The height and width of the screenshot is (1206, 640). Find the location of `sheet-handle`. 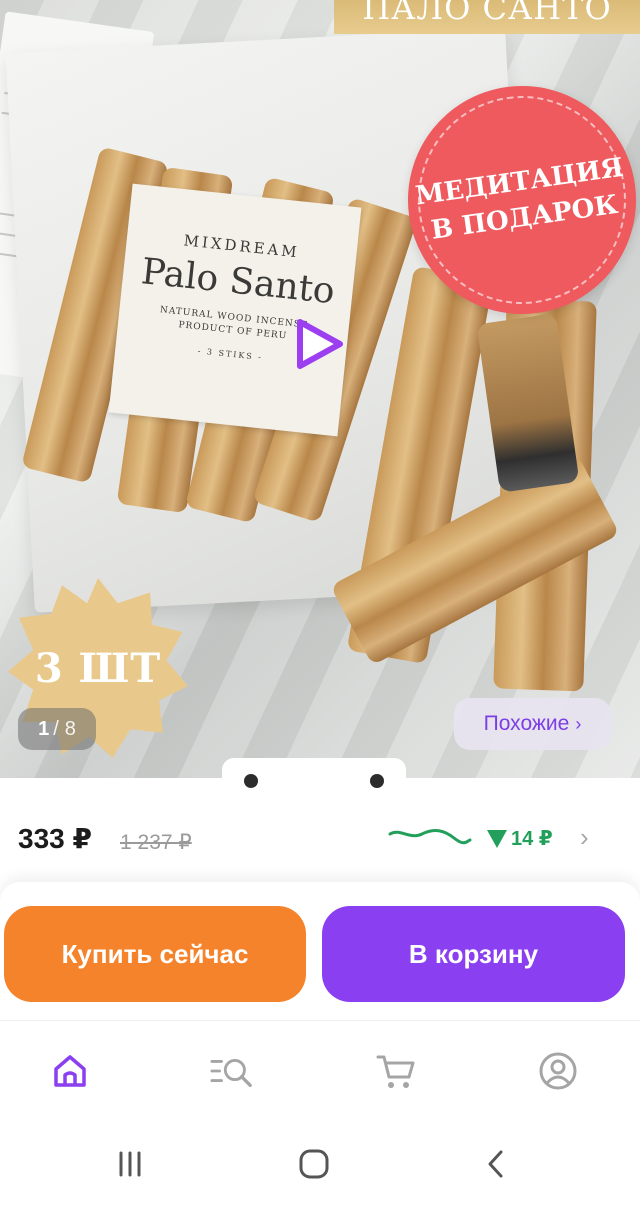

sheet-handle is located at coordinates (314, 773).